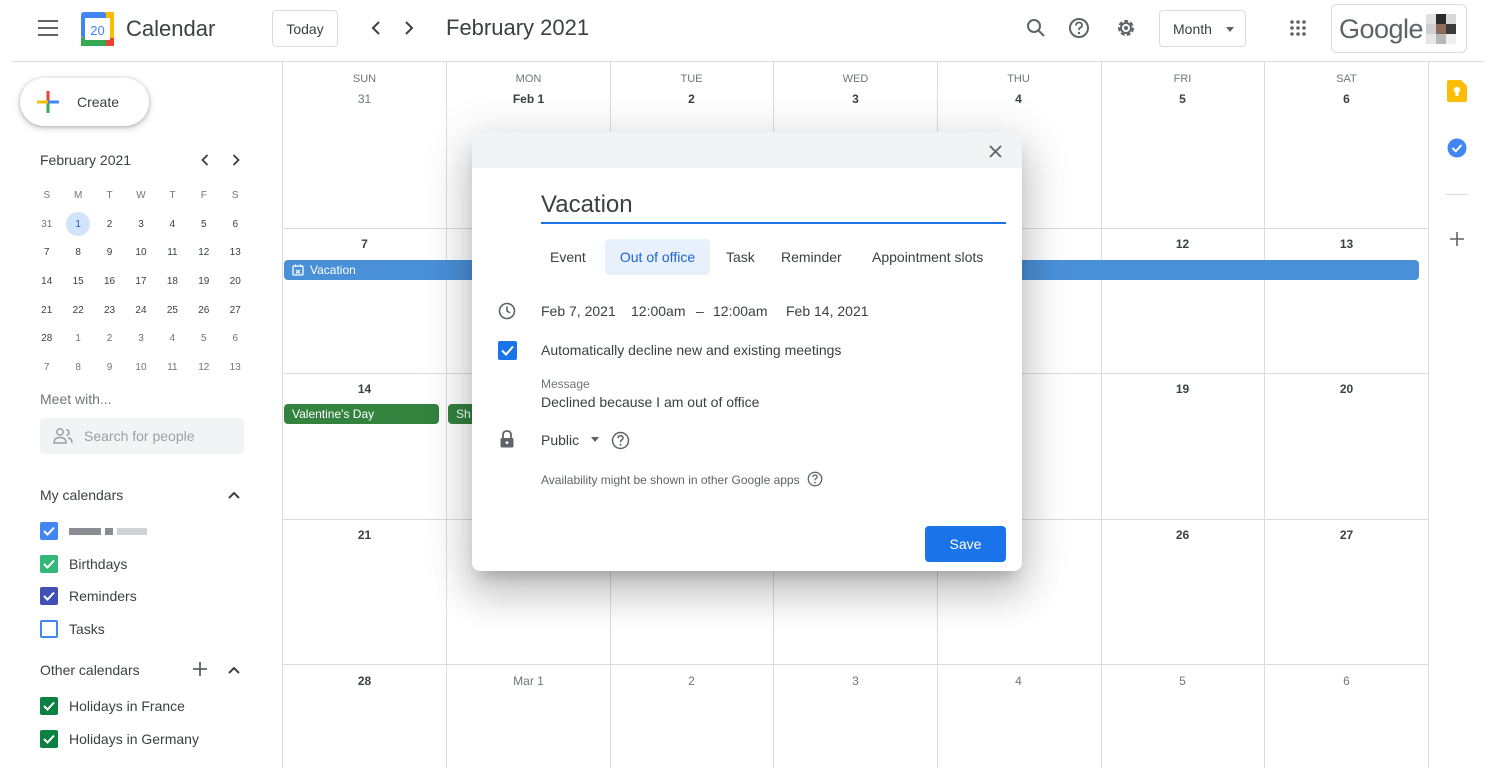 This screenshot has height=768, width=1492. What do you see at coordinates (119, 739) in the screenshot?
I see `calendar-item-holidays-germany: Holidays in Germany` at bounding box center [119, 739].